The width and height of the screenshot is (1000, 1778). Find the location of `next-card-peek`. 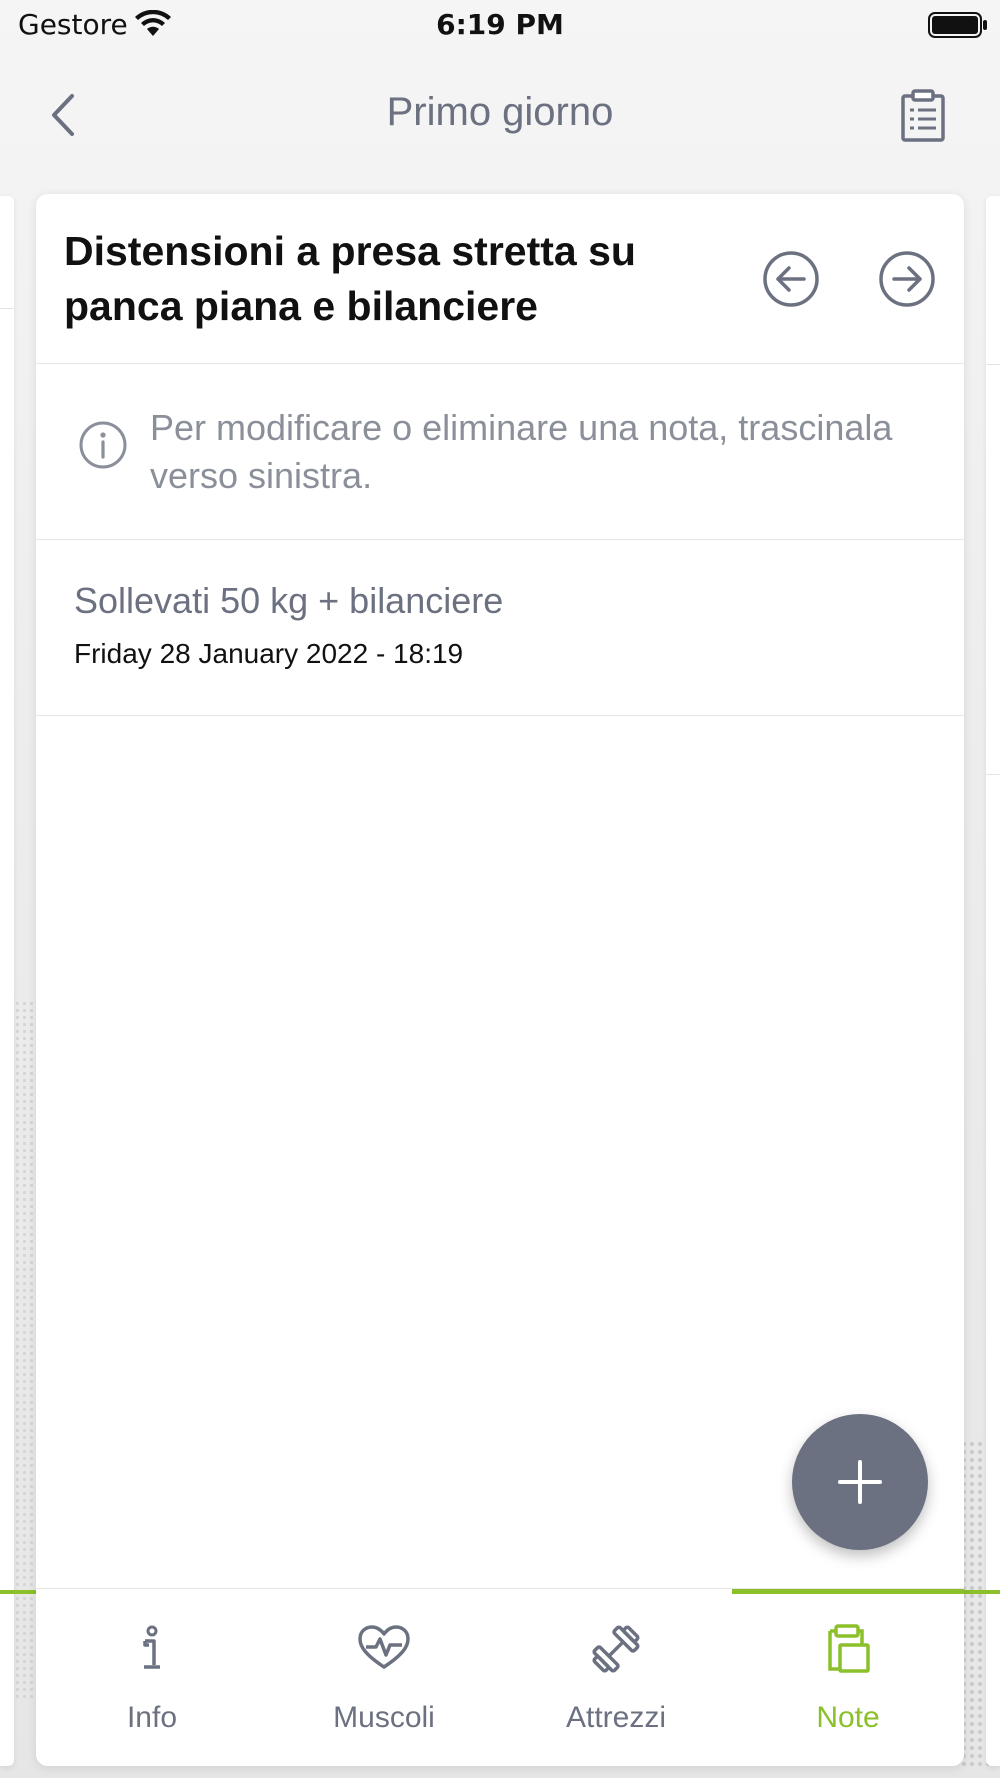

next-card-peek is located at coordinates (993, 981).